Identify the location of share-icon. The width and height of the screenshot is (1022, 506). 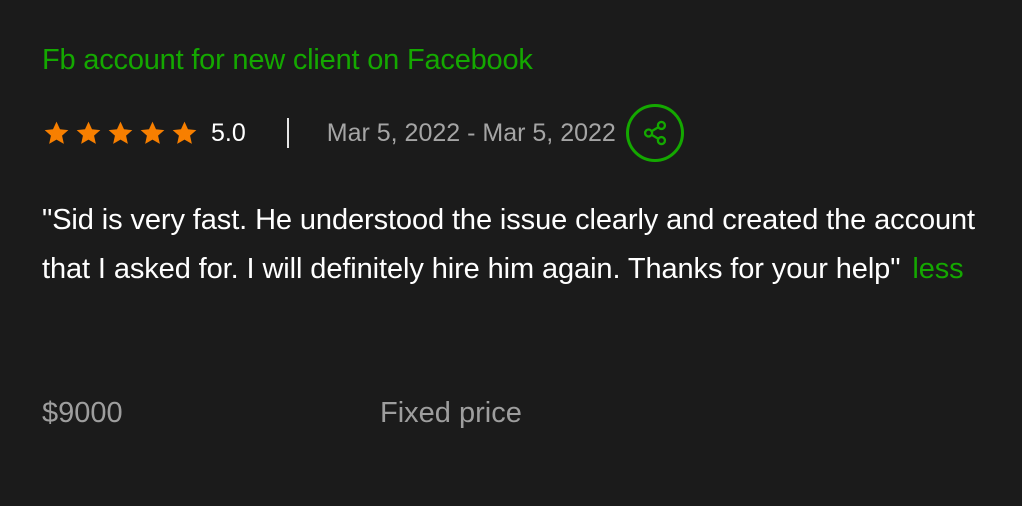
(654, 133).